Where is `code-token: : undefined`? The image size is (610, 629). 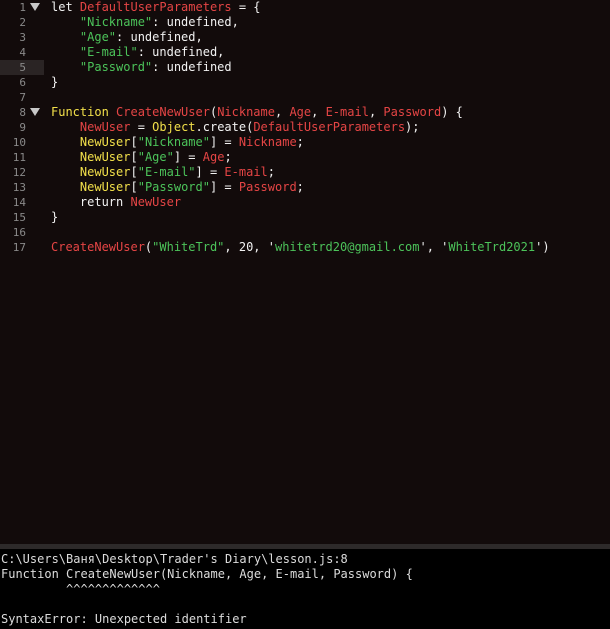
code-token: : undefined is located at coordinates (192, 67).